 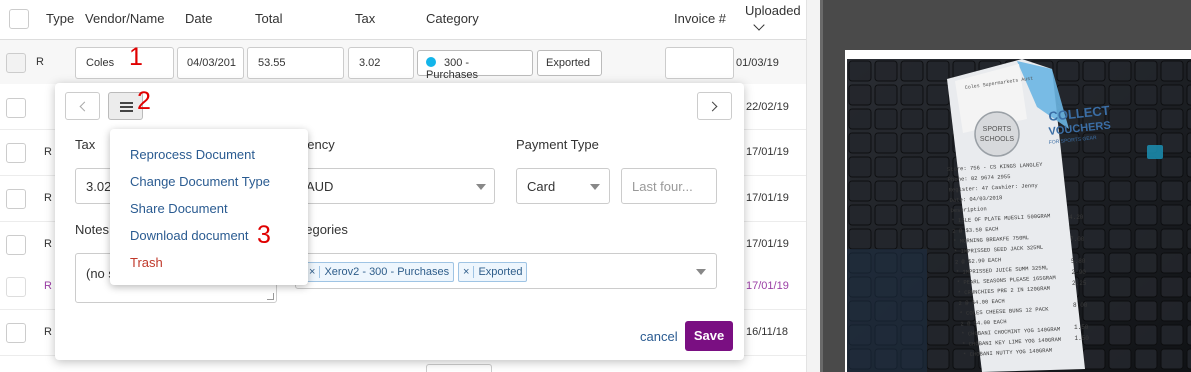 I want to click on hamburger-icon, so click(x=126, y=103).